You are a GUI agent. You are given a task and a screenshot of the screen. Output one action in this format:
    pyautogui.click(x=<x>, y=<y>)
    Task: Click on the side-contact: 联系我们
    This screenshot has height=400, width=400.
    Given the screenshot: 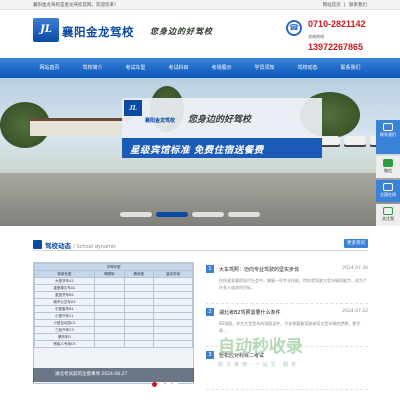 What is the action you would take?
    pyautogui.click(x=388, y=137)
    